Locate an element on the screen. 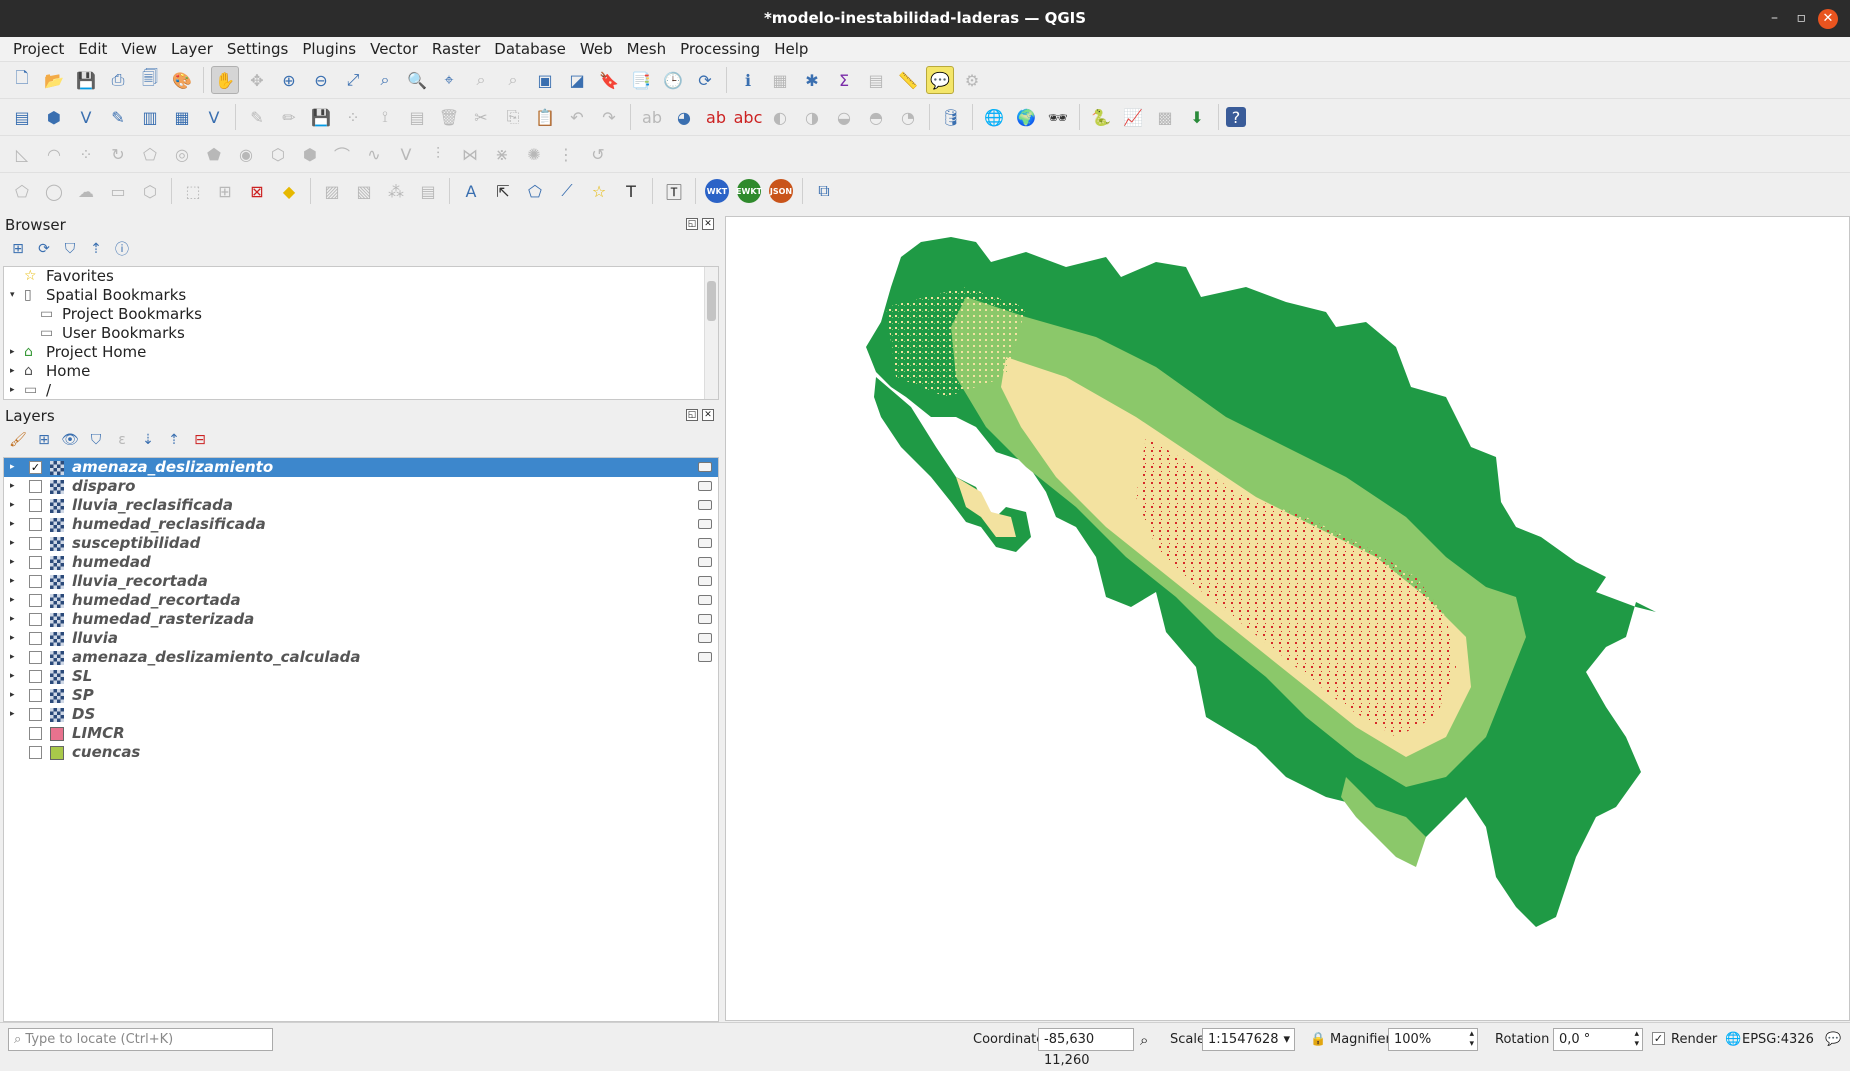  deselect-all-icon: ⊠ is located at coordinates (257, 191).